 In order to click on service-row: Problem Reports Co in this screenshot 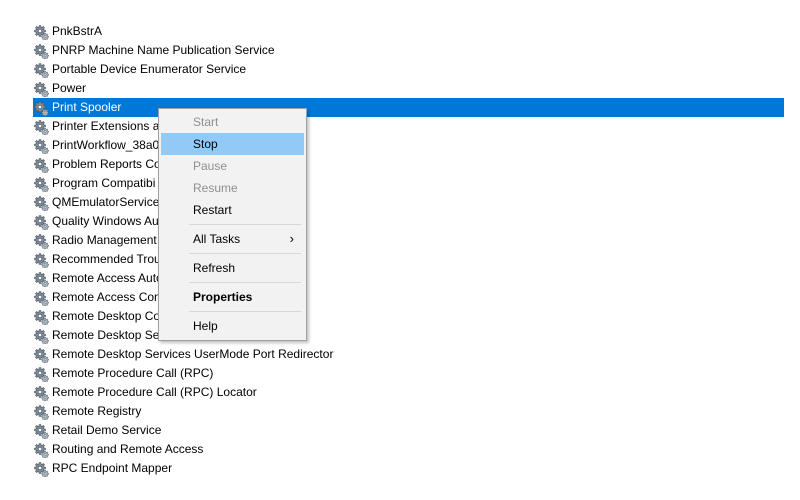, I will do `click(98, 164)`.